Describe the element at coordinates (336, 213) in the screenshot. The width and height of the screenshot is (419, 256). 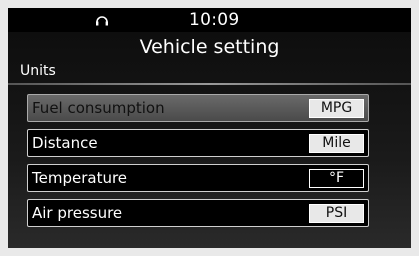
I see `setting-value: PSI` at that location.